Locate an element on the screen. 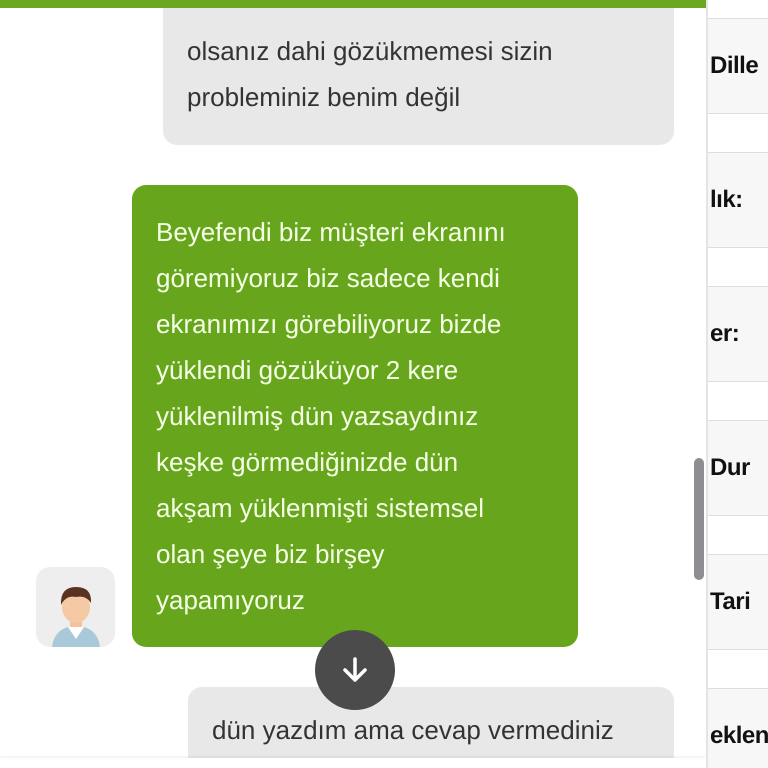 The image size is (768, 768). field-label: Dur is located at coordinates (730, 468).